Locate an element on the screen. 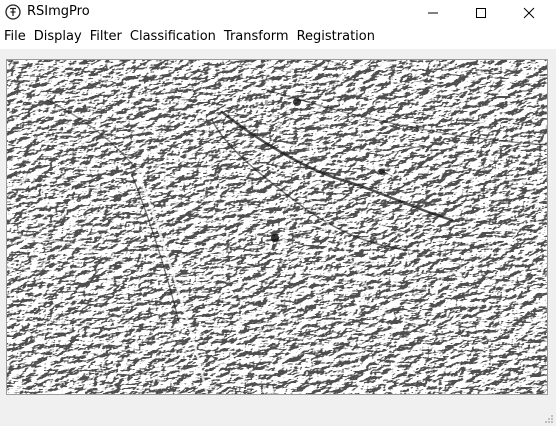  maximize-button is located at coordinates (481, 12).